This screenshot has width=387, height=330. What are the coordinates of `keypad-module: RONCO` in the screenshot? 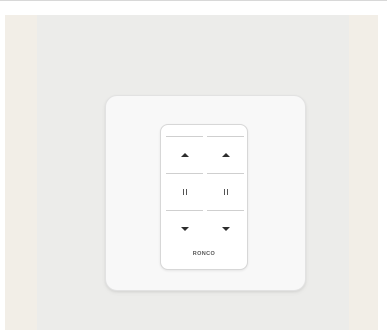 It's located at (204, 197).